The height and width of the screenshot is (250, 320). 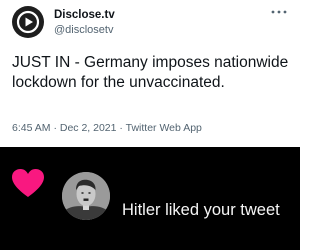 What do you see at coordinates (41, 62) in the screenshot?
I see `tweet-text-lead: JUST IN` at bounding box center [41, 62].